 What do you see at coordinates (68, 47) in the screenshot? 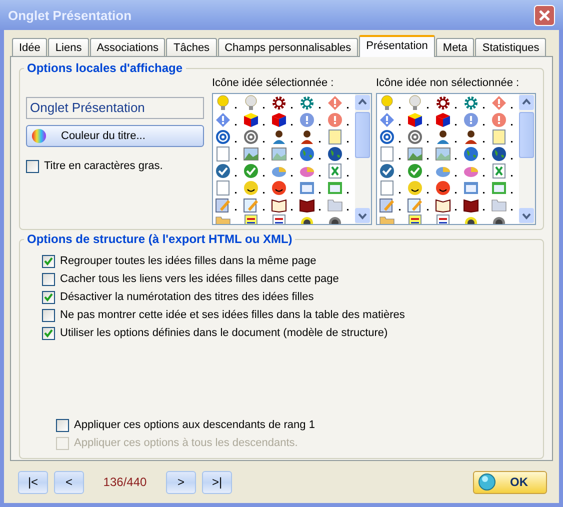
I see `tab: Liens` at bounding box center [68, 47].